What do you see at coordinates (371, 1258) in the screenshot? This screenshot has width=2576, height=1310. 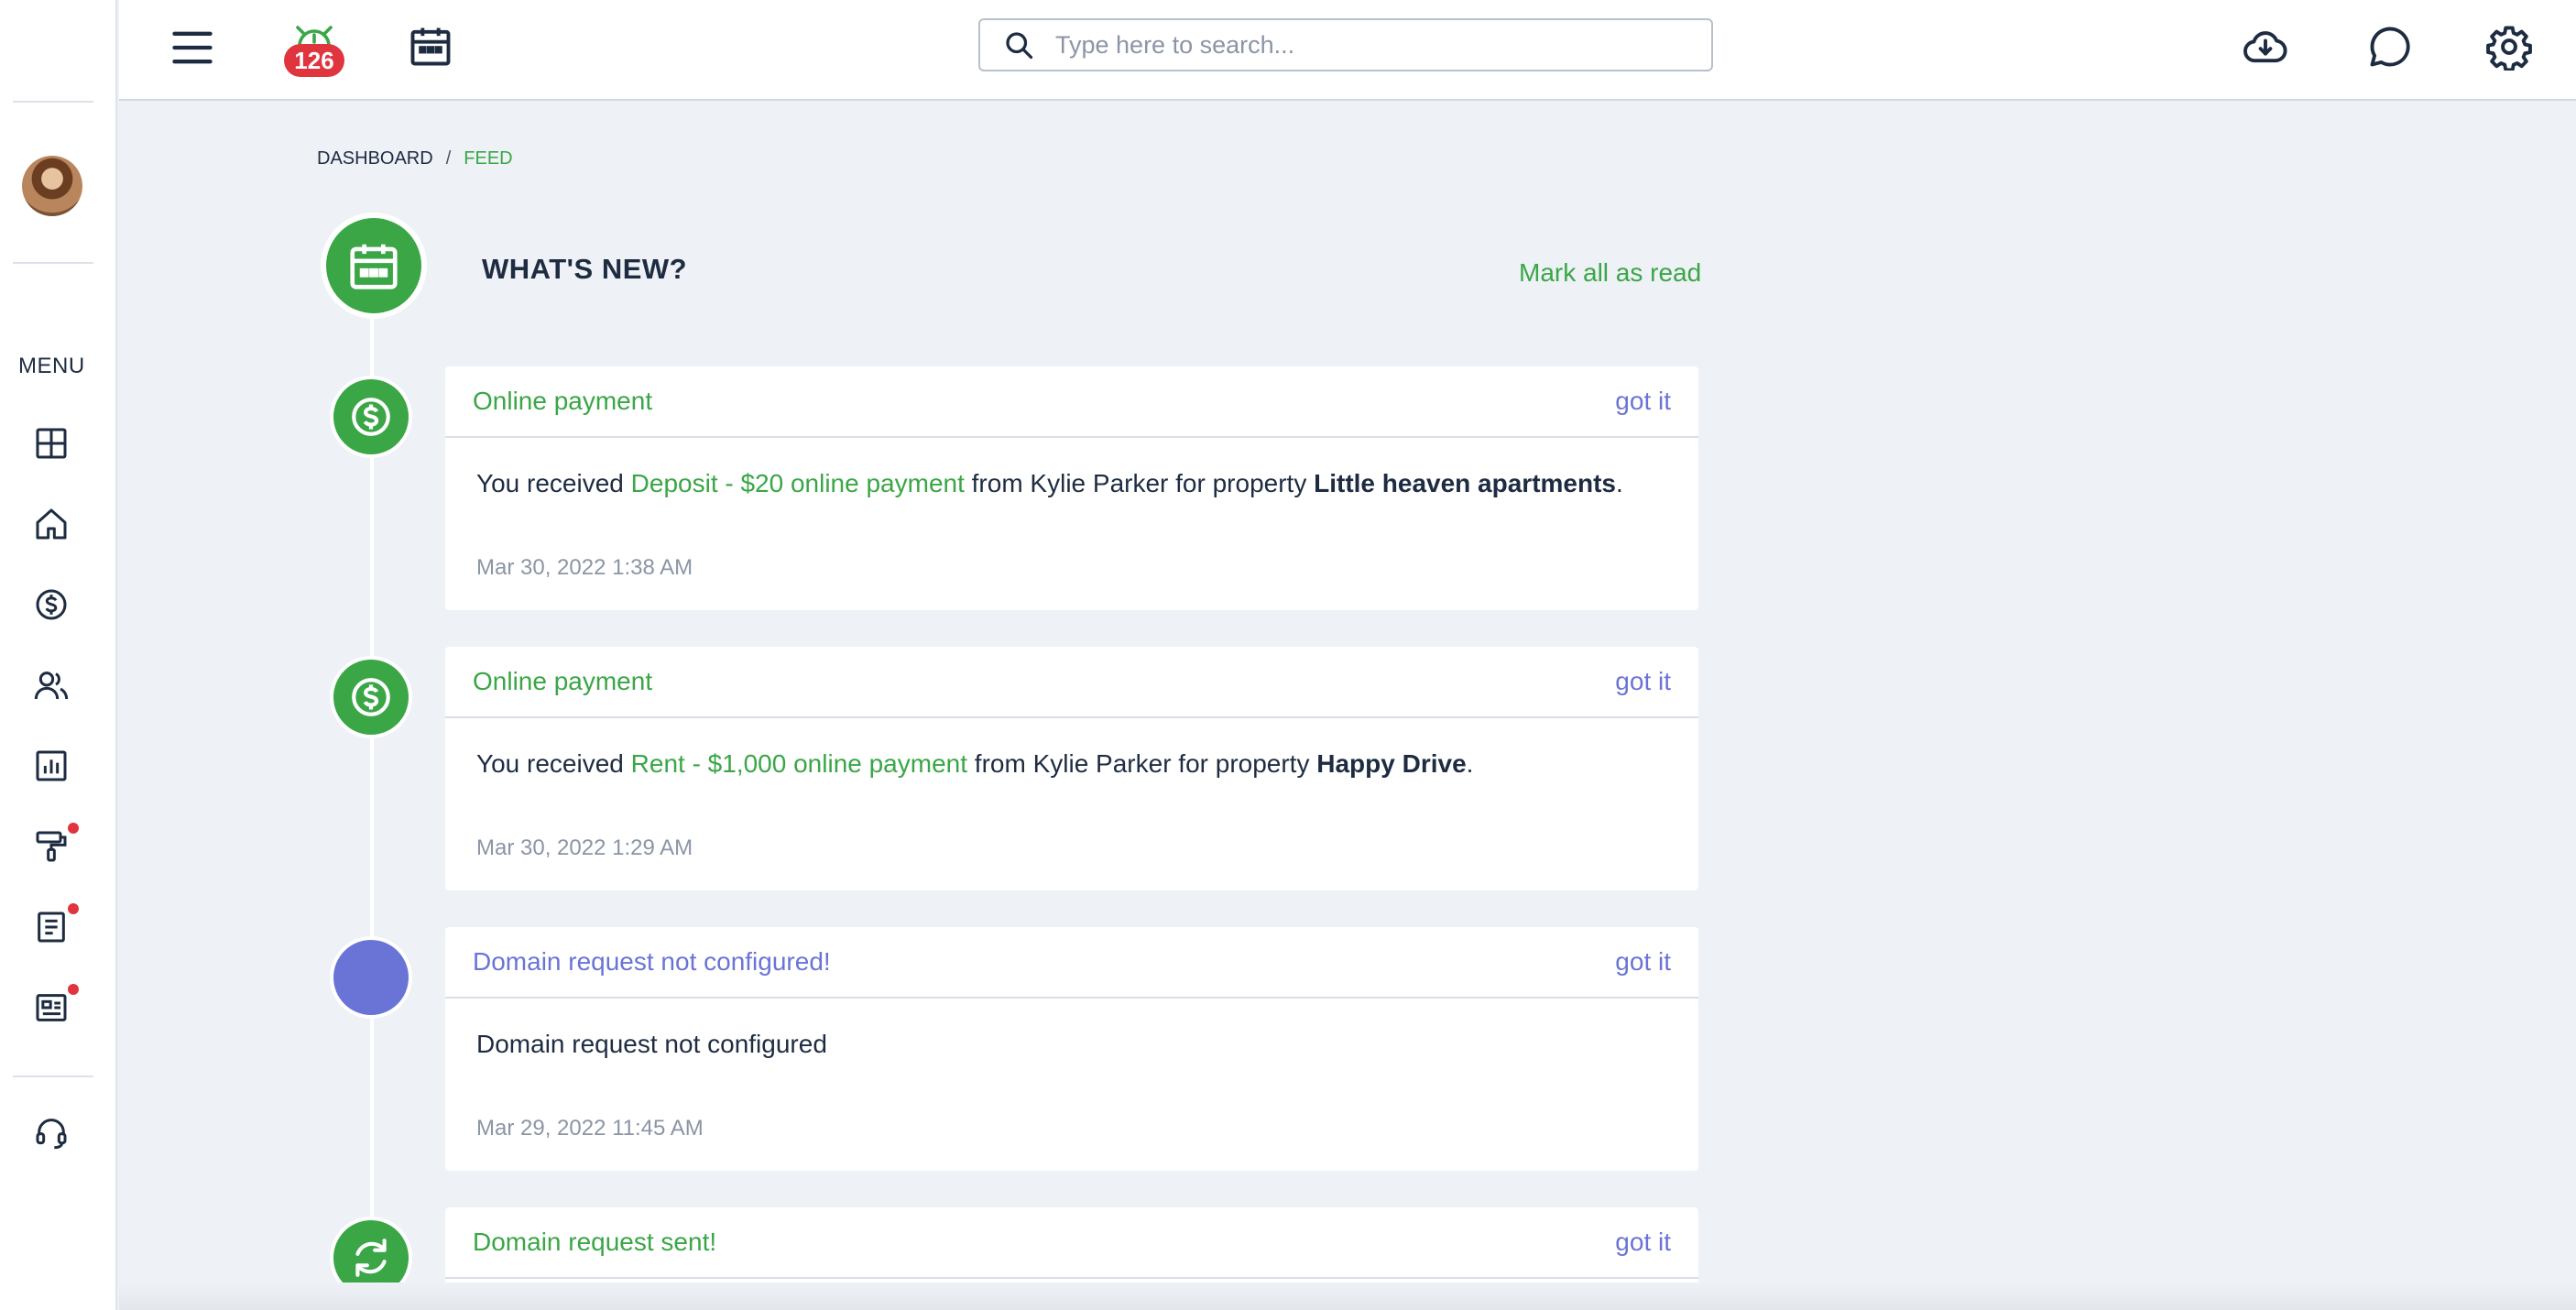 I see `refresh-icon` at bounding box center [371, 1258].